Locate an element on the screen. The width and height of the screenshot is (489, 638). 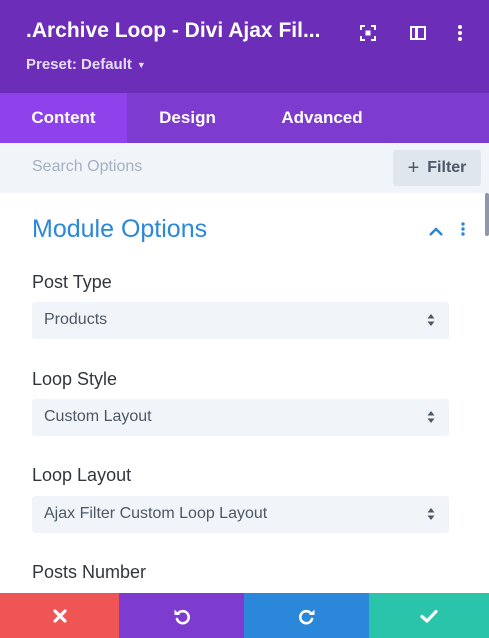
filter-label: Filter is located at coordinates (447, 167).